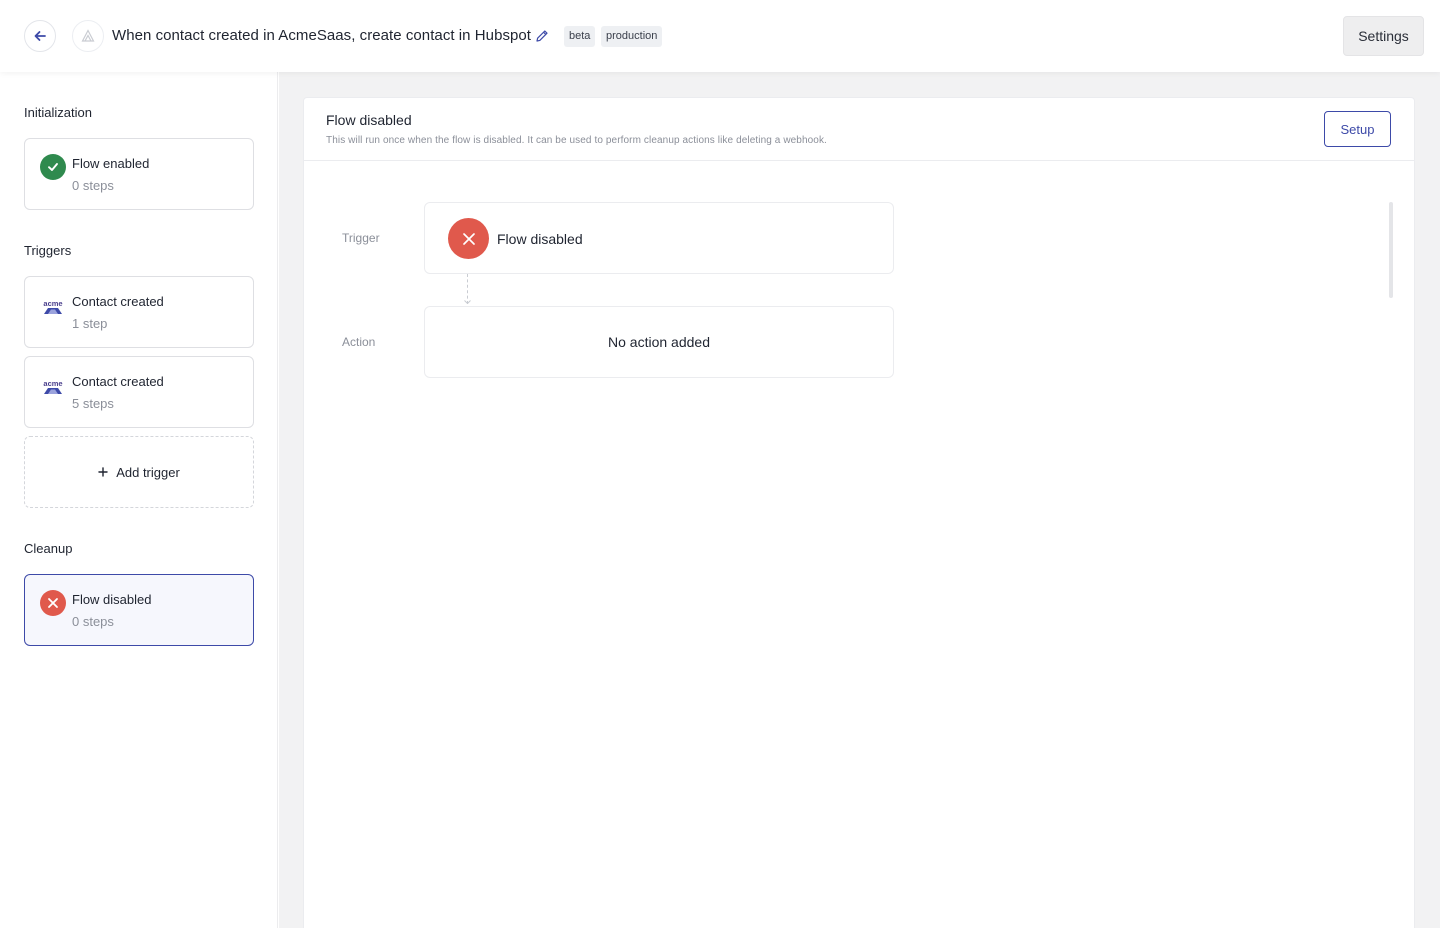 The image size is (1440, 928). I want to click on pencil-icon, so click(542, 36).